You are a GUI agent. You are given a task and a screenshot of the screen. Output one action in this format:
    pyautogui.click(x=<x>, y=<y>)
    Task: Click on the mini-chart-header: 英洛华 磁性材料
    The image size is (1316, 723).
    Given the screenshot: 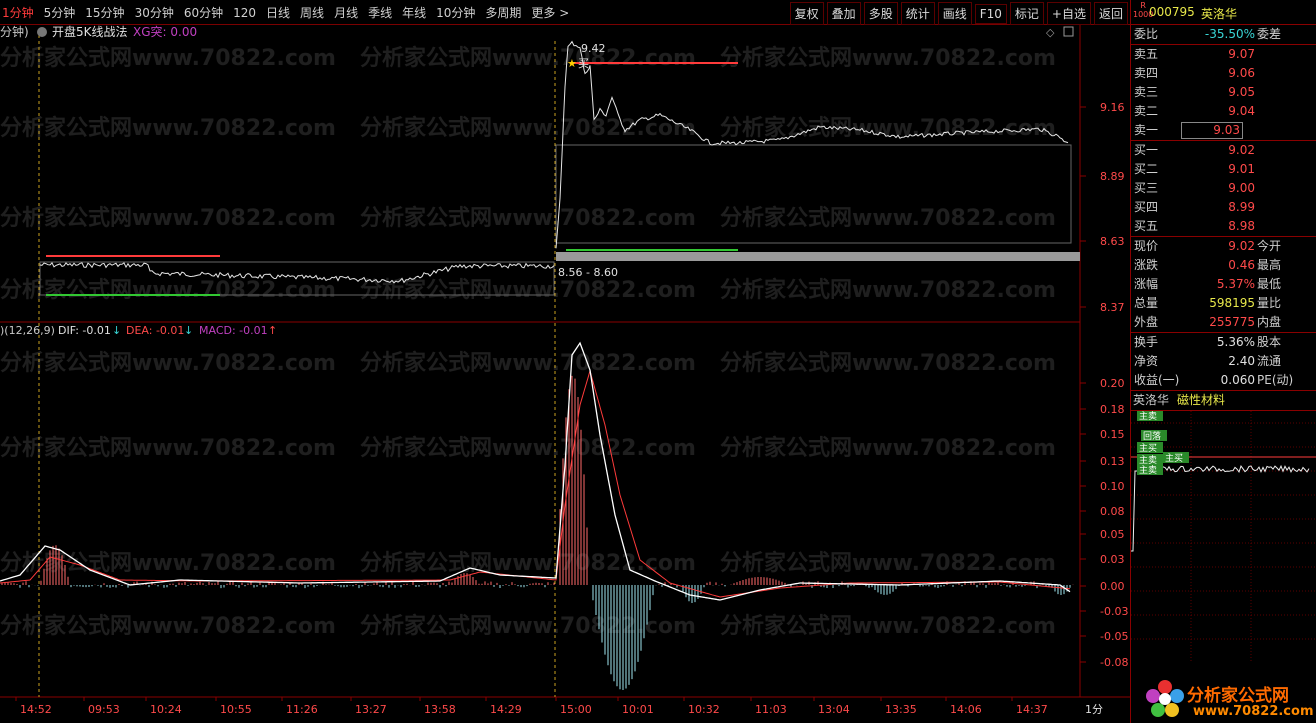 What is the action you would take?
    pyautogui.click(x=1223, y=400)
    